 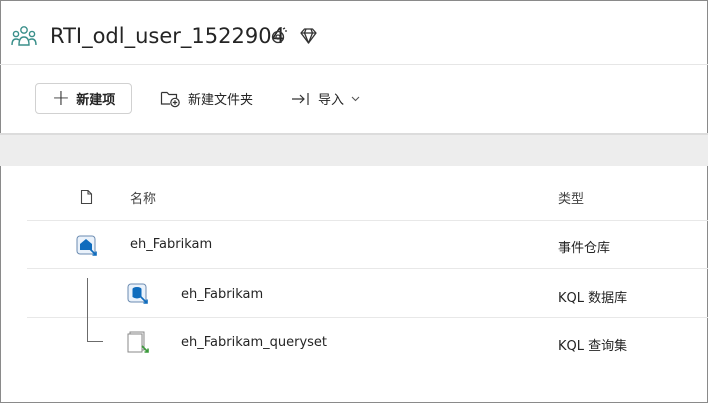 I want to click on folder-add-icon, so click(x=170, y=99).